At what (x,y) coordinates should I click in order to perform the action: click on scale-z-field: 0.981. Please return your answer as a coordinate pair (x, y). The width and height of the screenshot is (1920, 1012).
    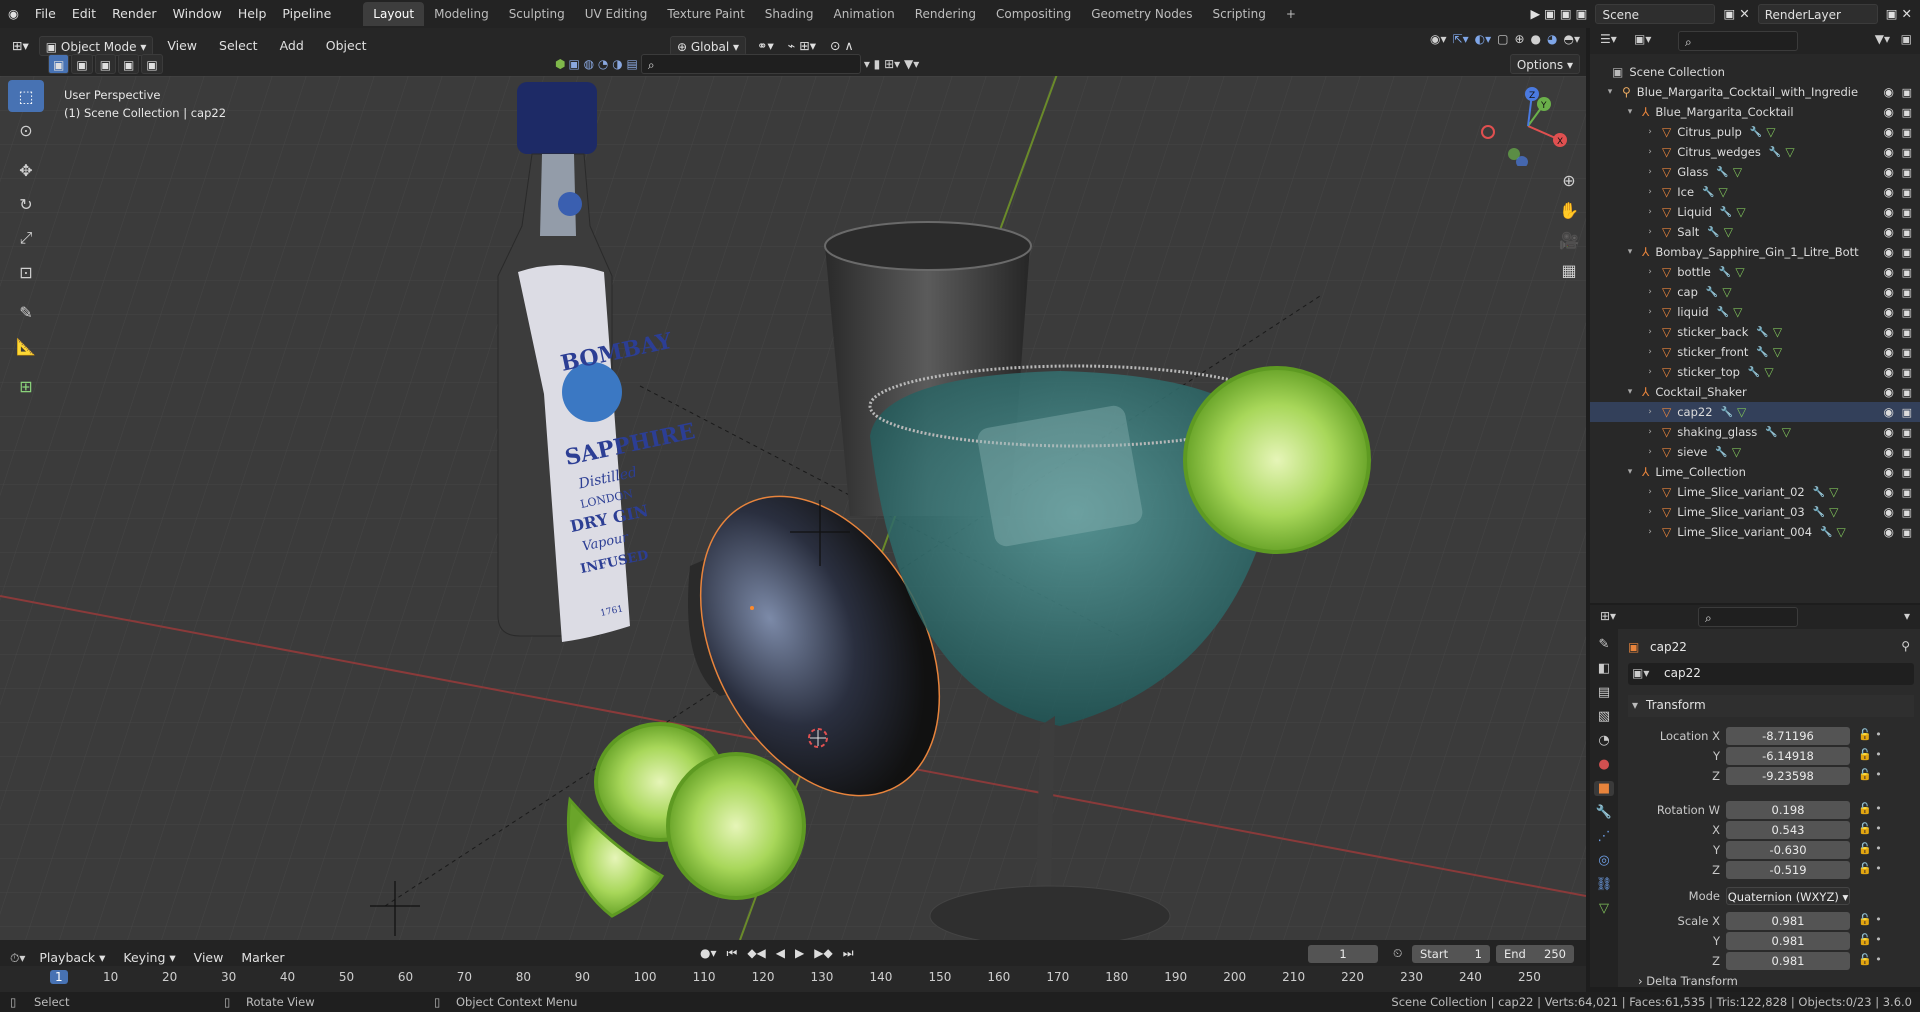
    Looking at the image, I should click on (1788, 961).